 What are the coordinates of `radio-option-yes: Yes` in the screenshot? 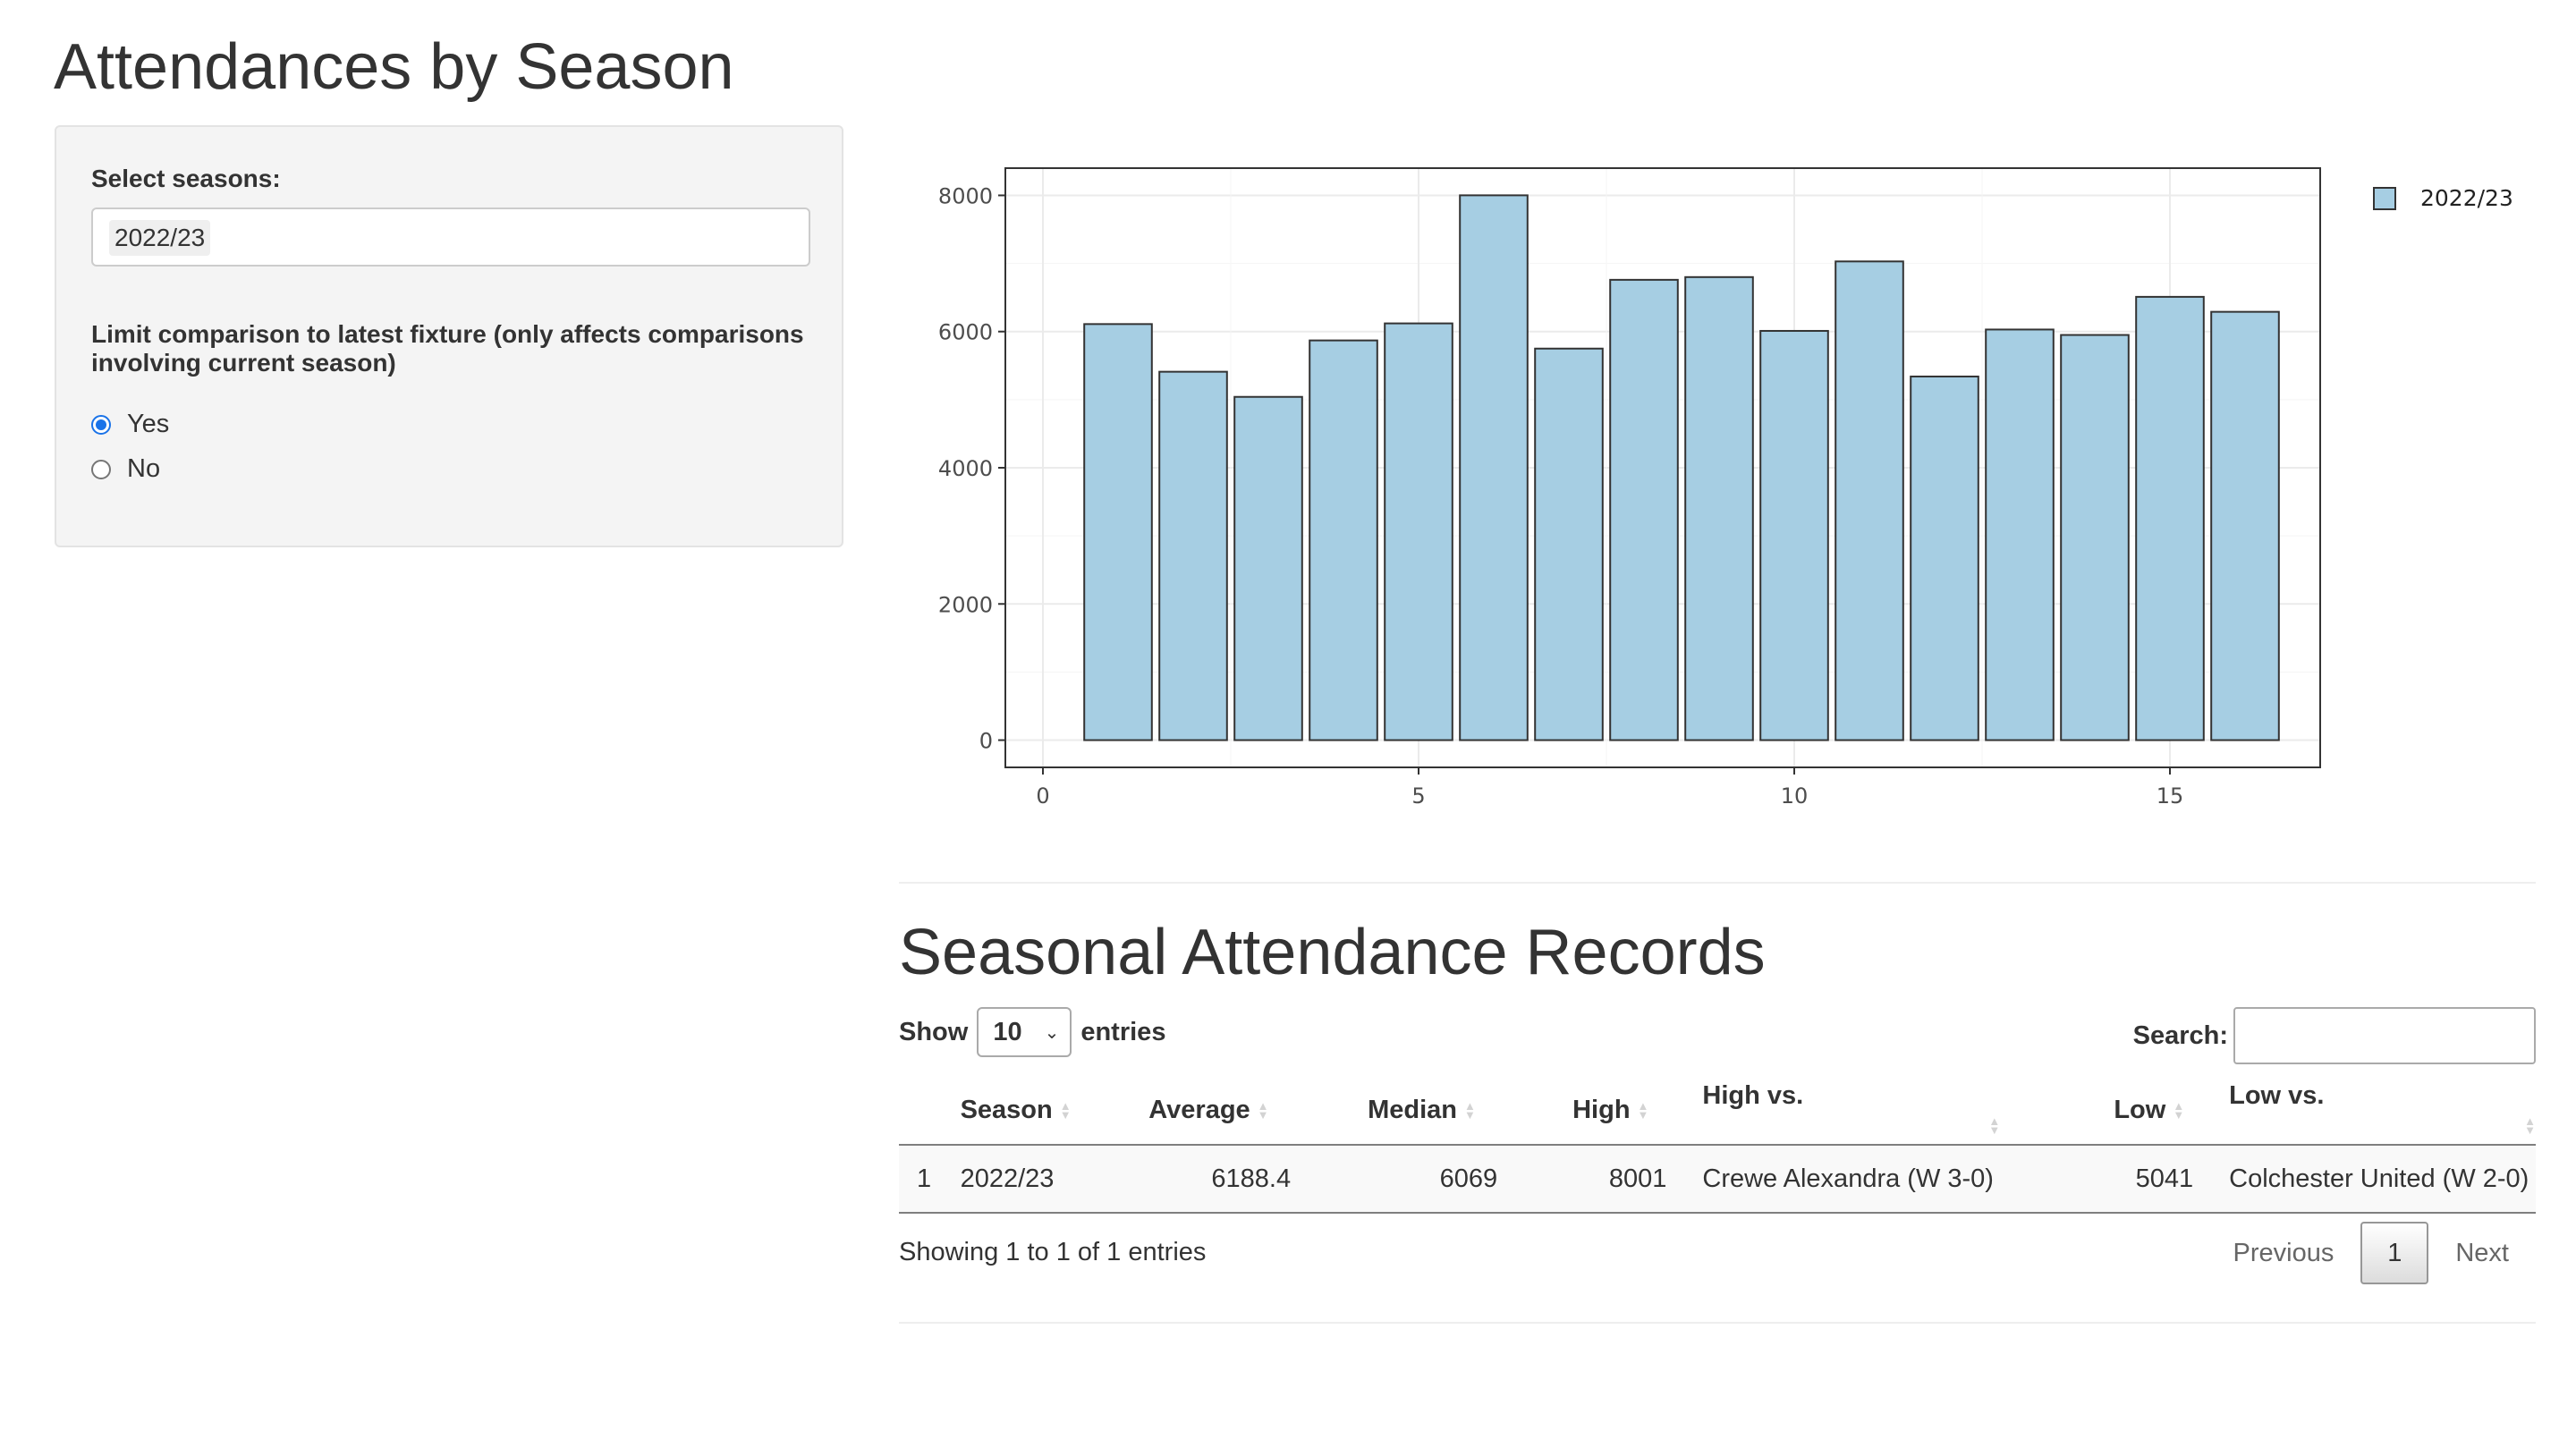 It's located at (130, 425).